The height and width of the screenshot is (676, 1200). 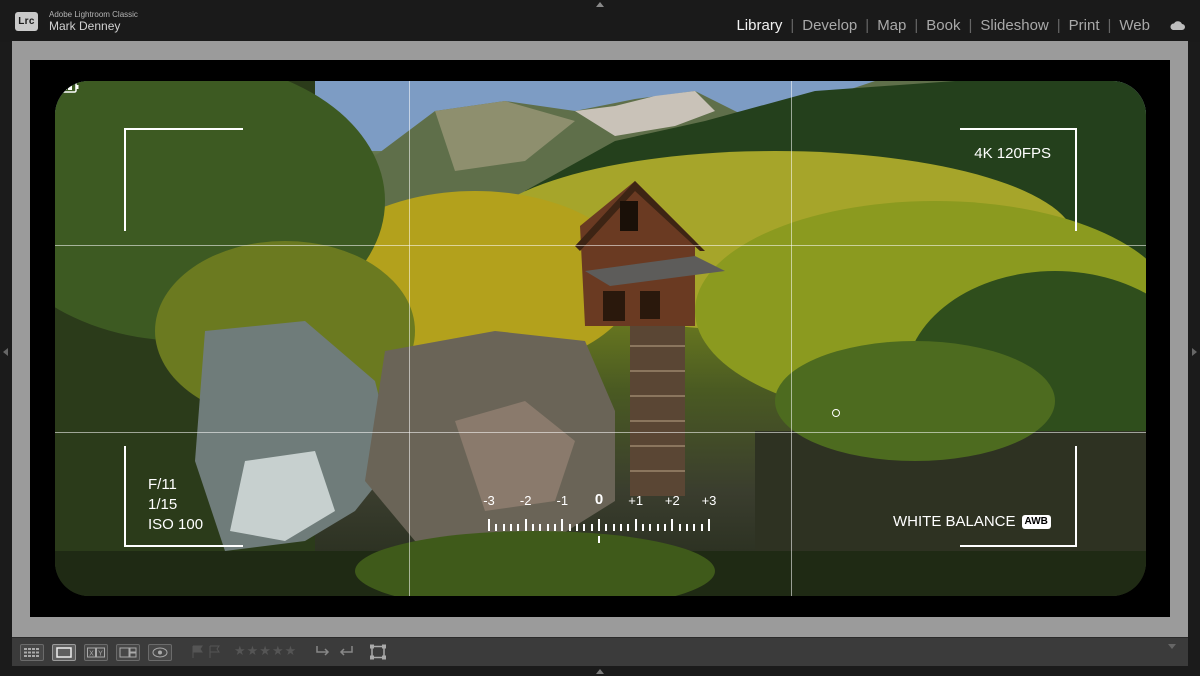 I want to click on exposure-scale-label: +1, so click(x=636, y=500).